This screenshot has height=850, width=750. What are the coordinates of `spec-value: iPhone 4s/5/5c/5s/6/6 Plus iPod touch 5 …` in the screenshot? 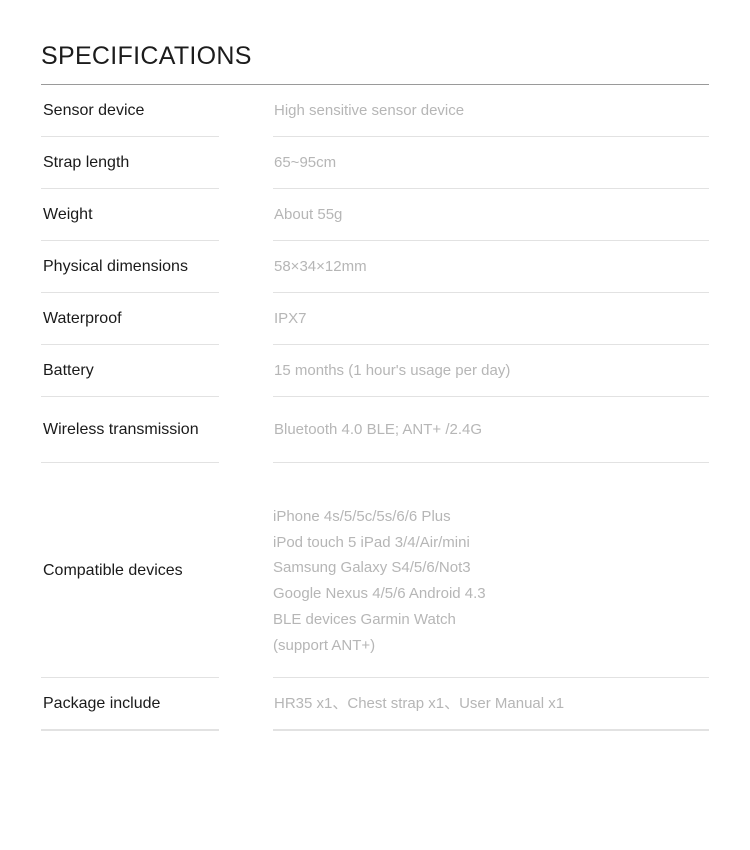 It's located at (491, 564).